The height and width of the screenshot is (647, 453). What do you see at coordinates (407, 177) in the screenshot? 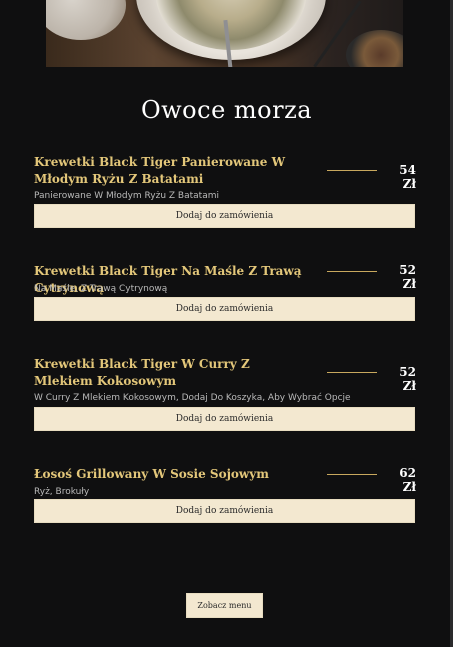
I see `menu-item-price: 54 Zł` at bounding box center [407, 177].